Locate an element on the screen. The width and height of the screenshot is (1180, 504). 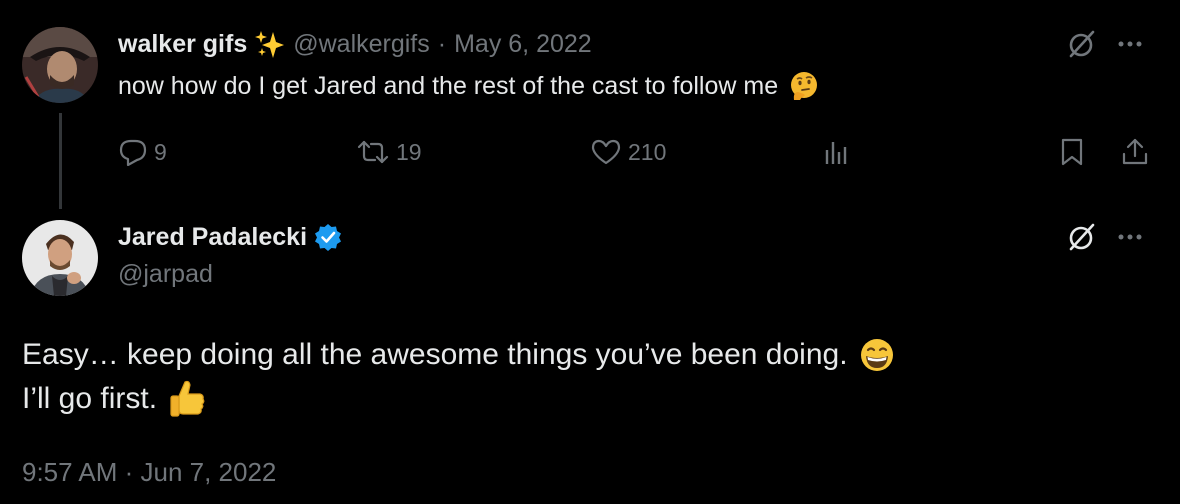
avatar-jarpad is located at coordinates (60, 258).